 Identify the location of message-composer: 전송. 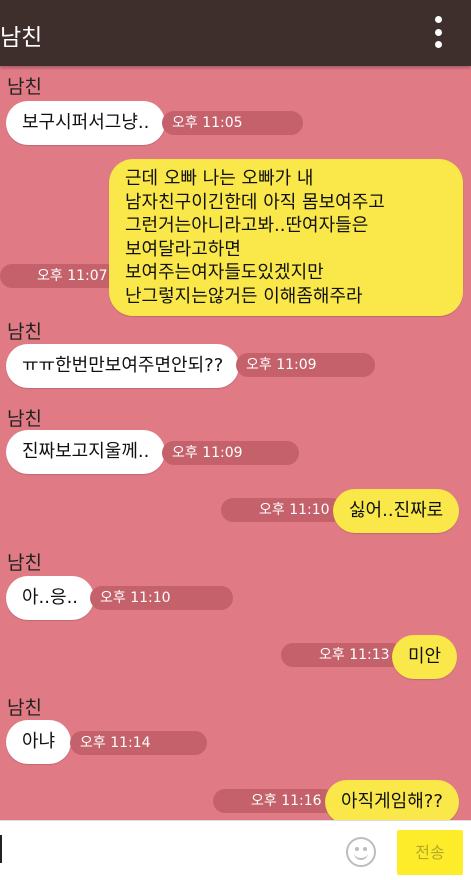
(235, 850).